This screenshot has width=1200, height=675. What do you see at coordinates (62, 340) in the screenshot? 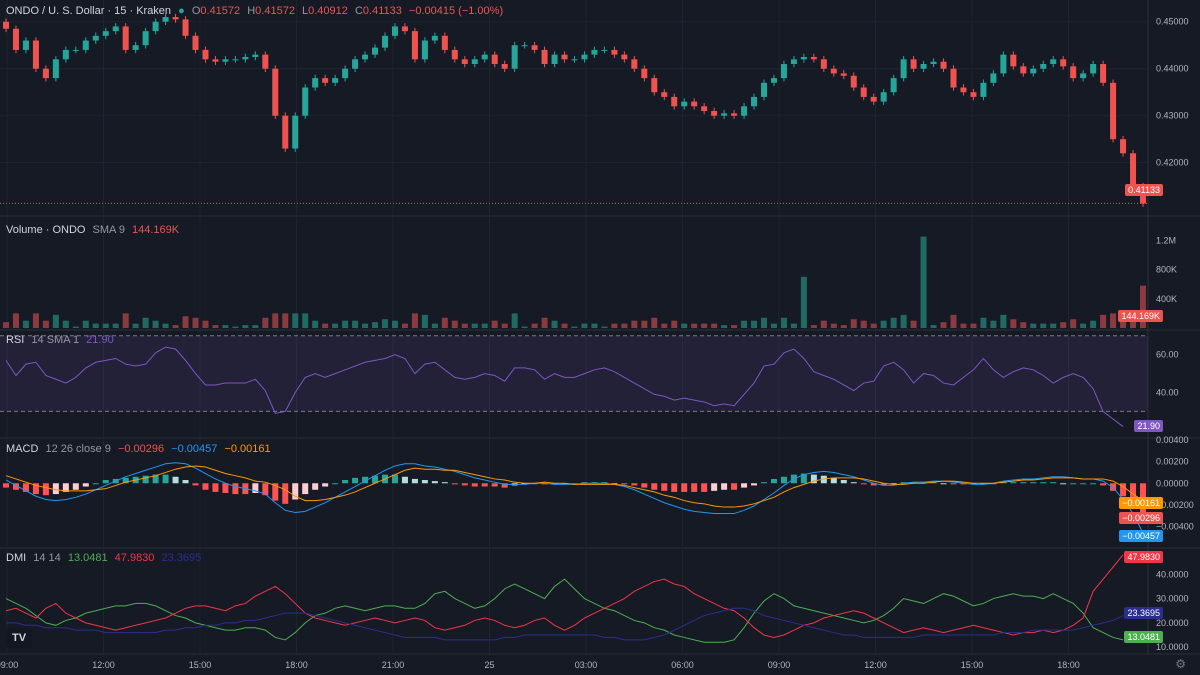
I see `rsi-legend: RSI 14 SMA 1 21.90` at bounding box center [62, 340].